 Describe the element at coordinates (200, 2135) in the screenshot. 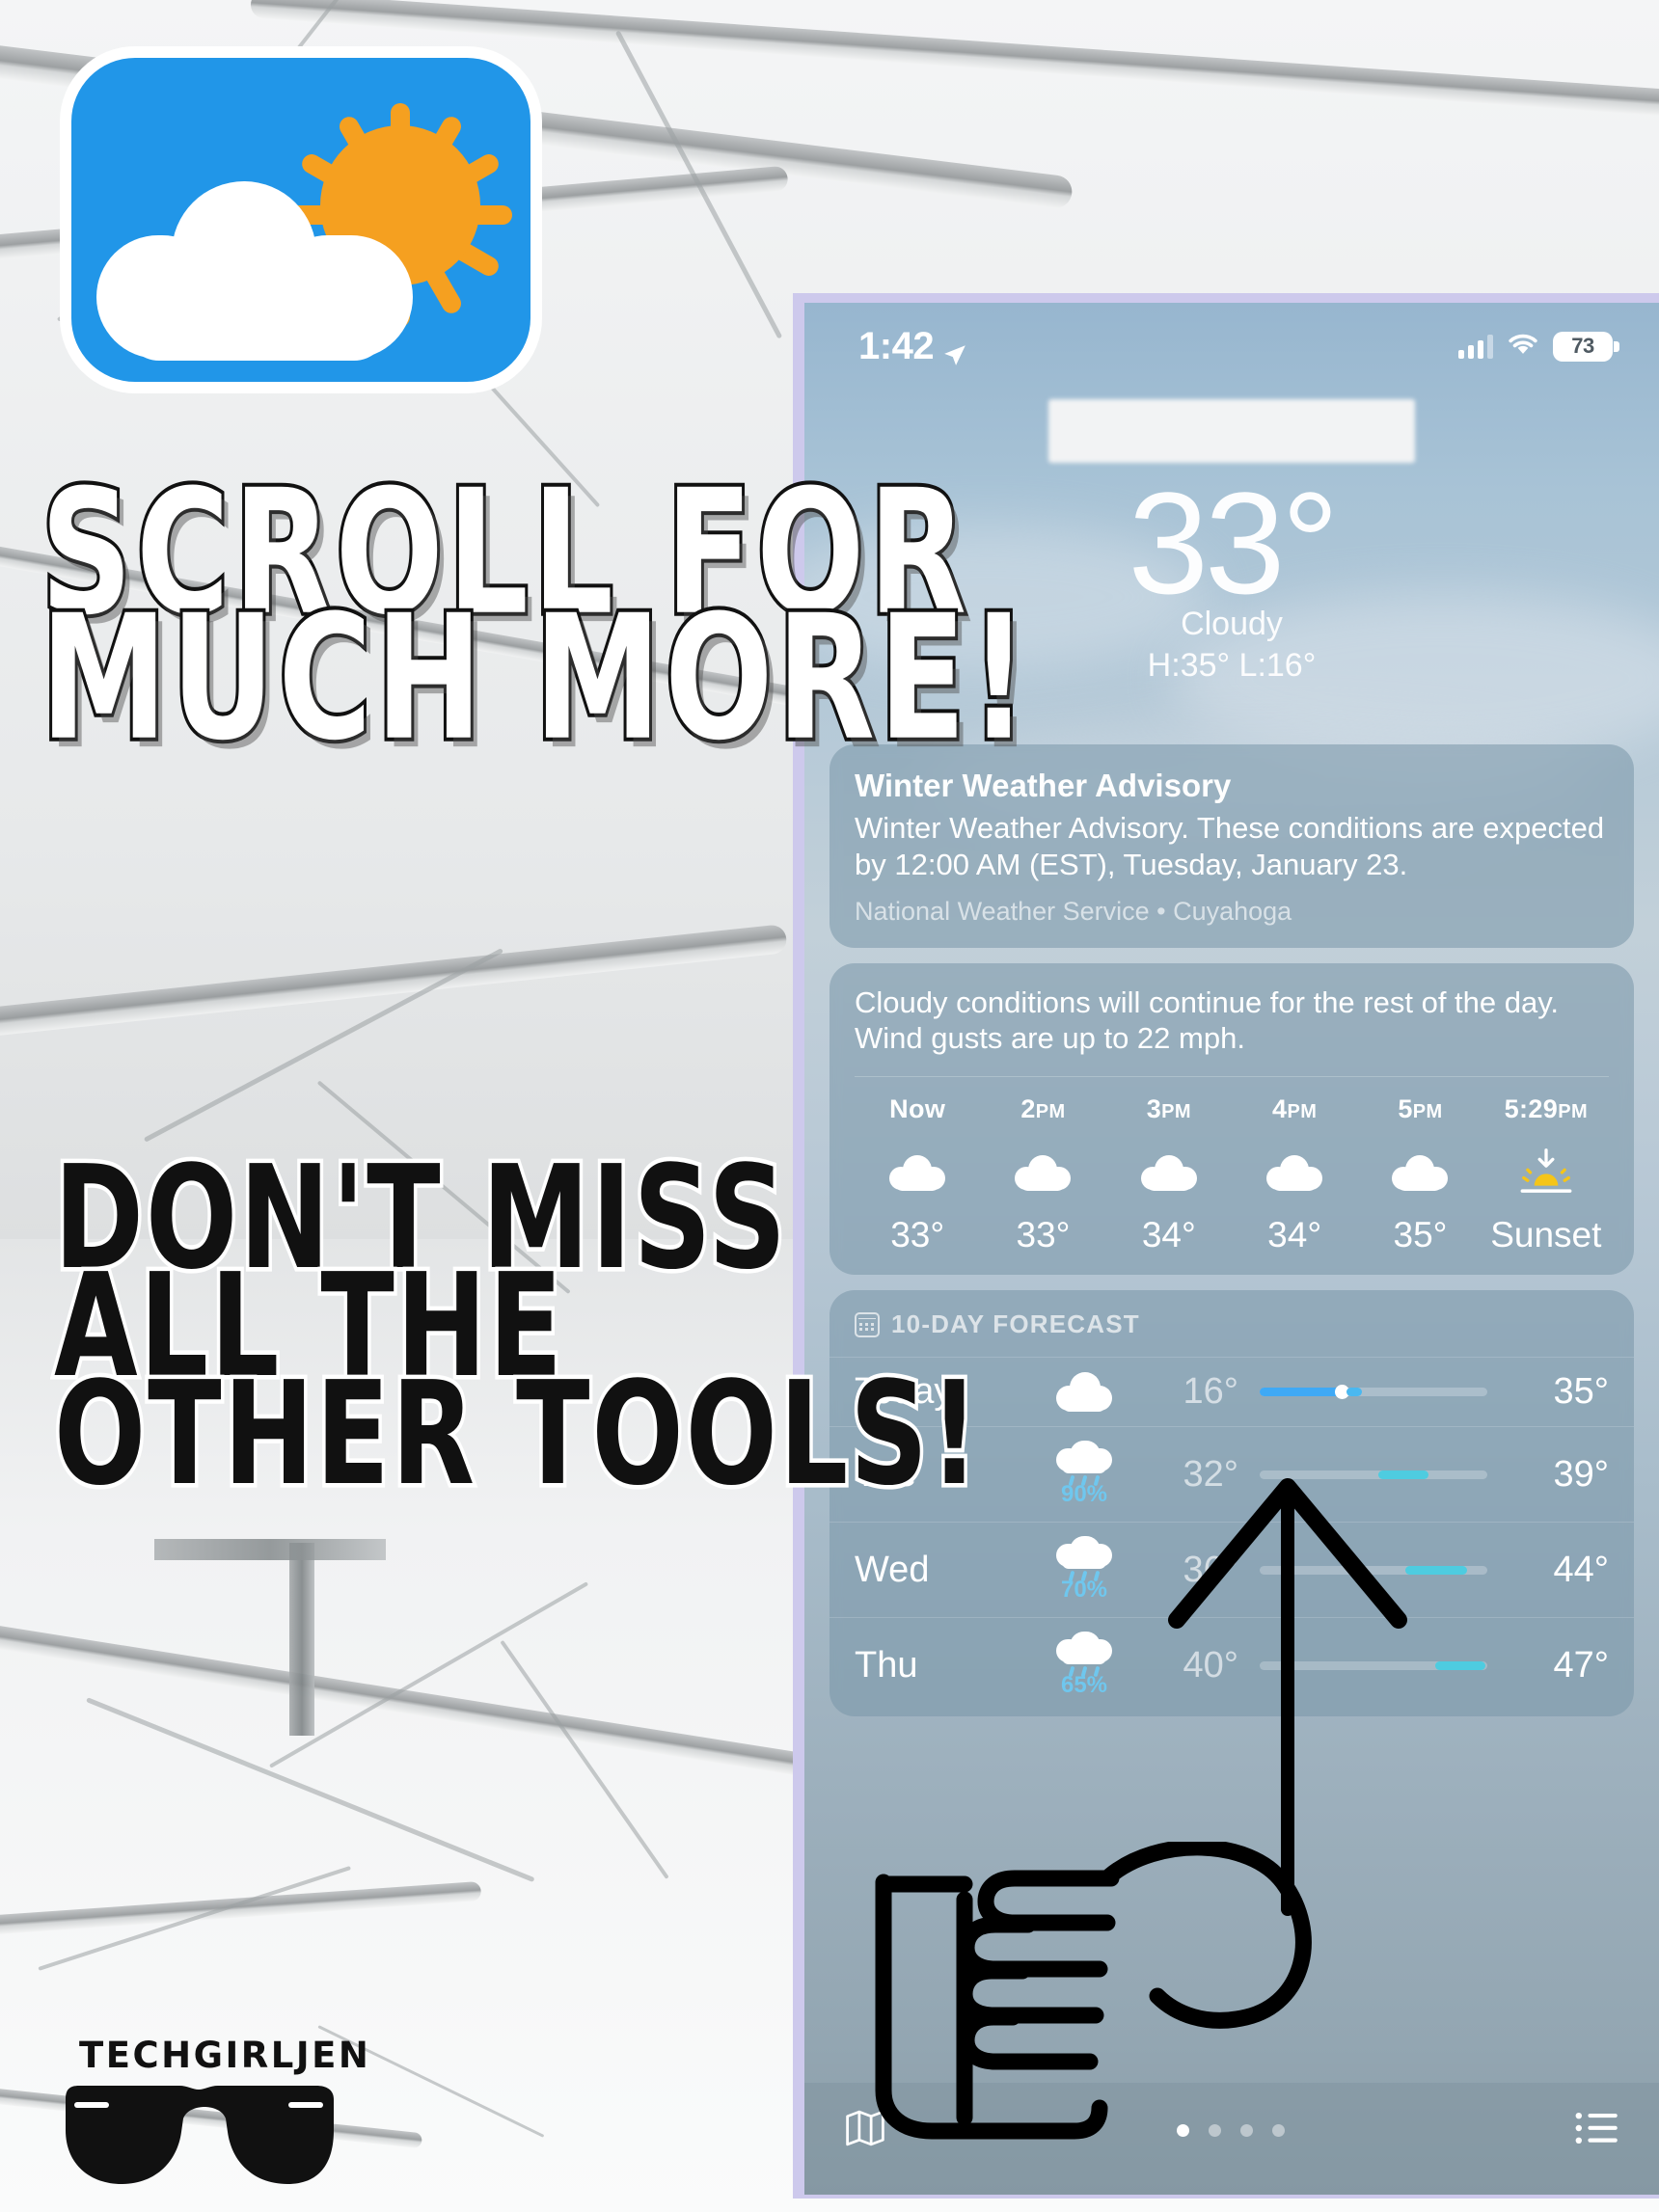

I see `glasses-icon` at that location.